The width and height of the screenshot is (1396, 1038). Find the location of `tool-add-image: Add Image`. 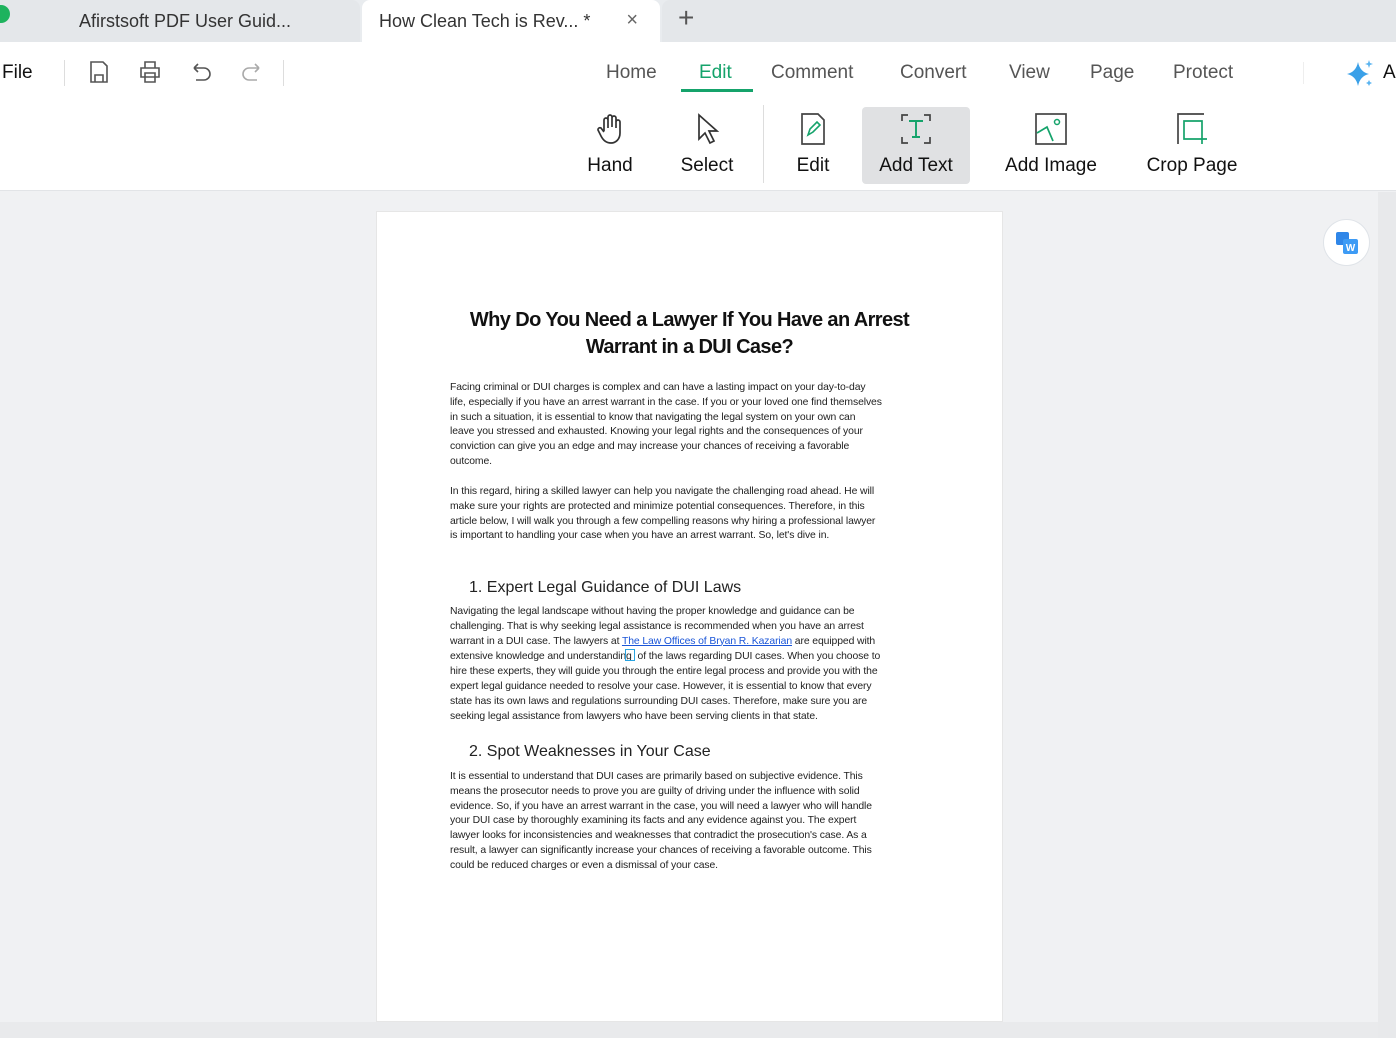

tool-add-image: Add Image is located at coordinates (1051, 145).